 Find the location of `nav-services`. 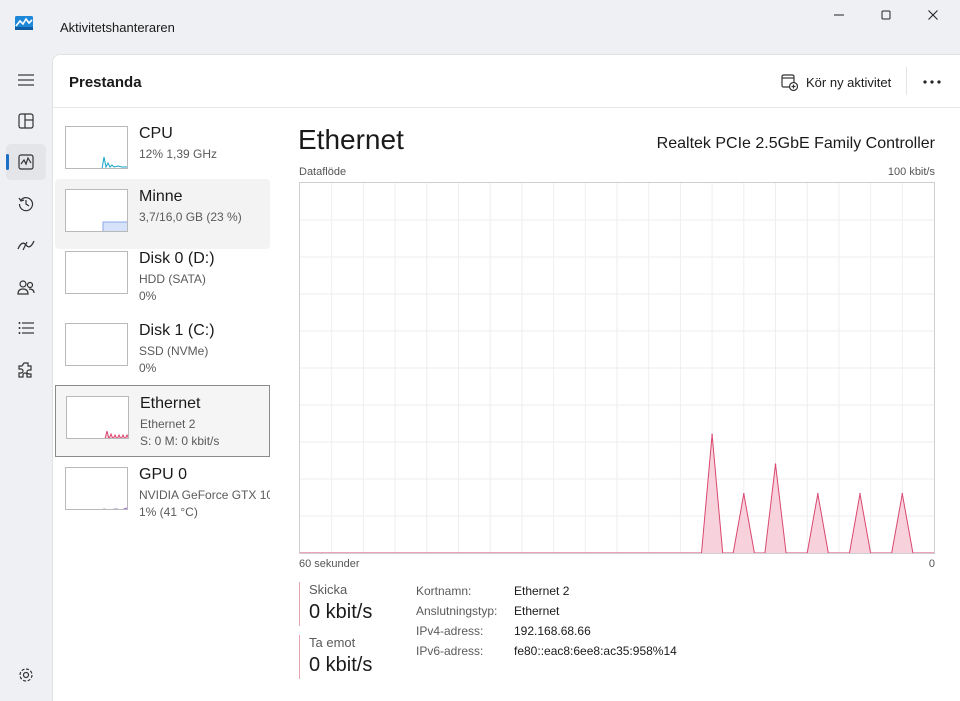

nav-services is located at coordinates (26, 370).